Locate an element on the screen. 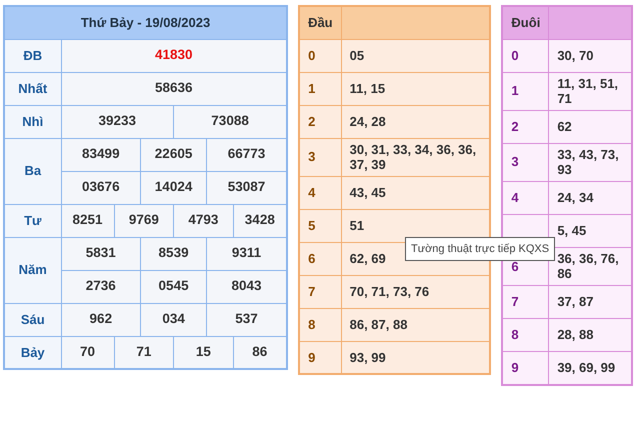 Image resolution: width=636 pixels, height=422 pixels. digit-label: 5 is located at coordinates (320, 225).